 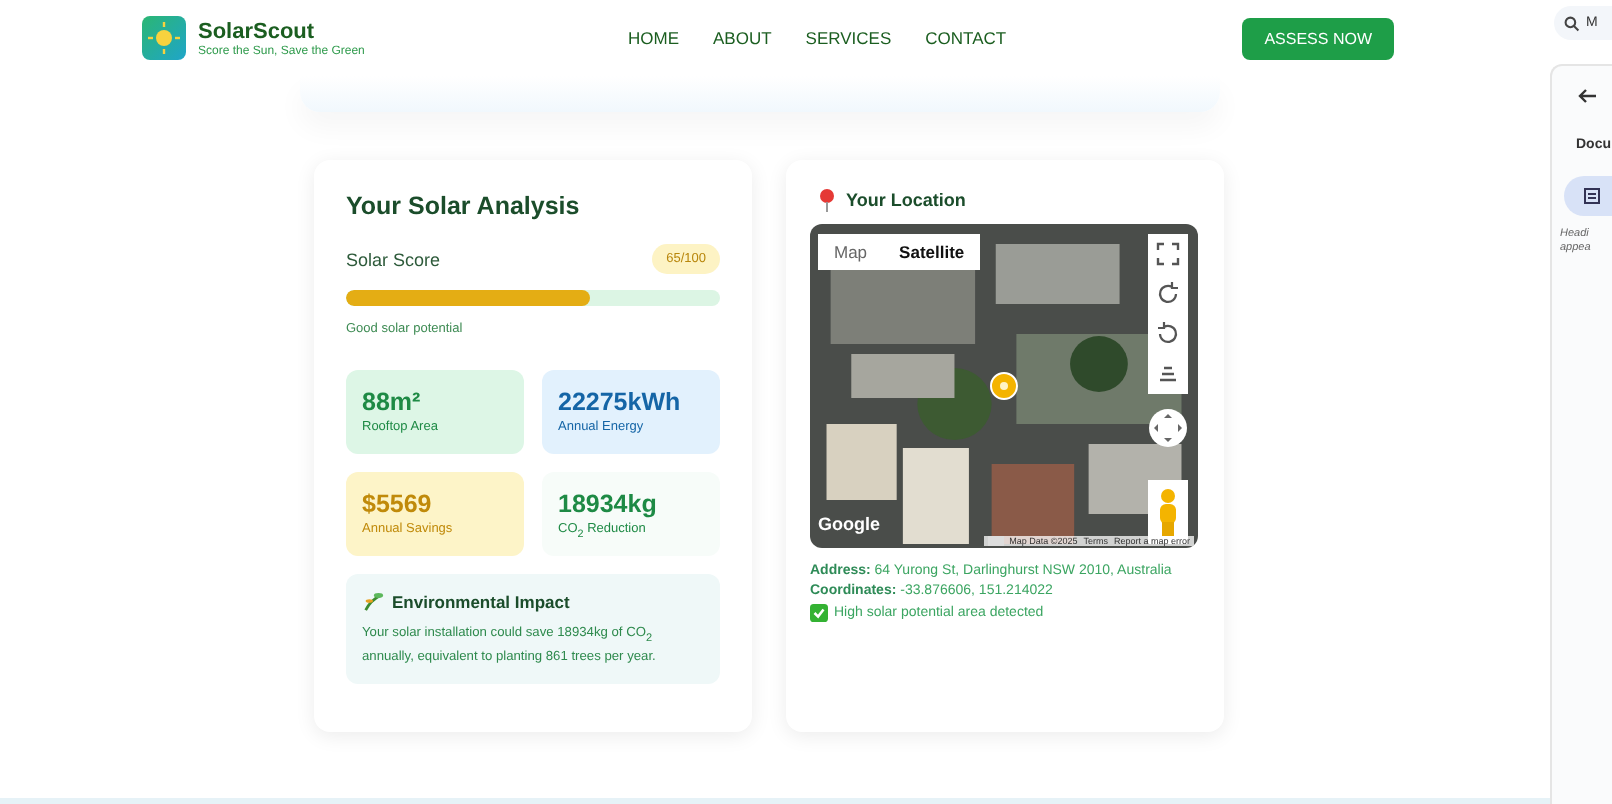 I want to click on sun-logo-icon, so click(x=164, y=38).